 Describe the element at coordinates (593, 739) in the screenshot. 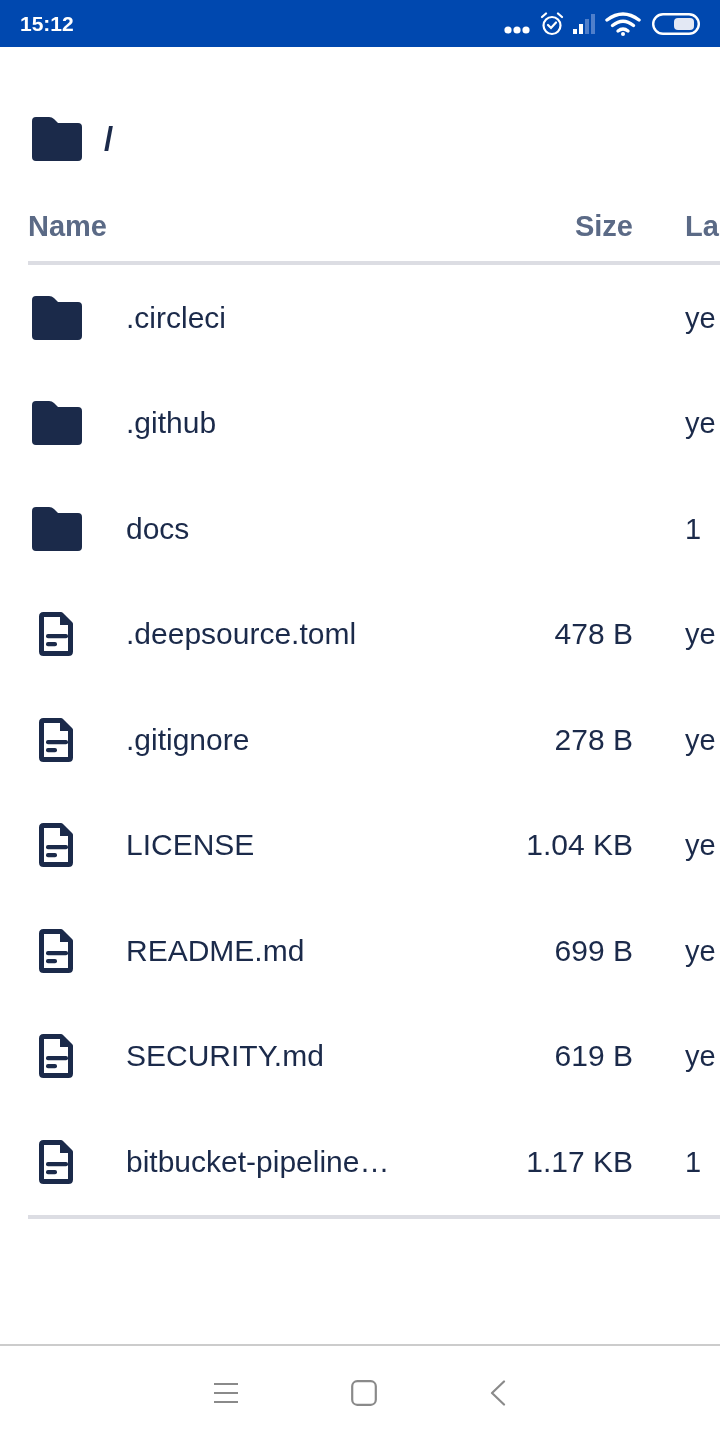

I see `file-size: 278 B` at that location.